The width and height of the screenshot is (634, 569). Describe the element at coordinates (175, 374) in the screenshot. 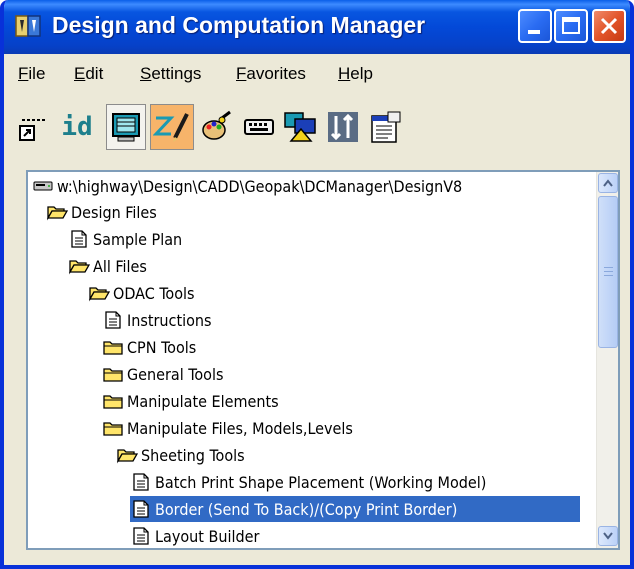

I see `tree-item-label: General Tools` at that location.